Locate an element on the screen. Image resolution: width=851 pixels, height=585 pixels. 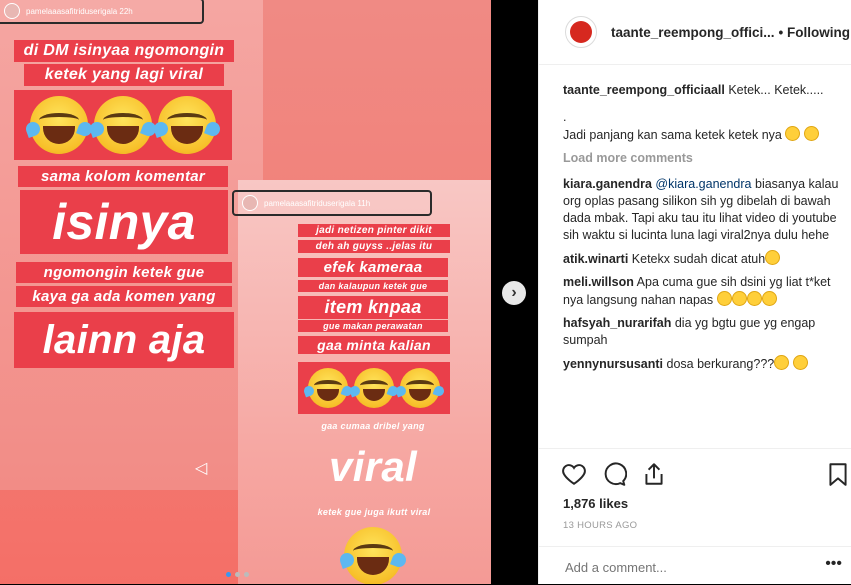
comment-username: kiara.ganendra is located at coordinates (607, 184).